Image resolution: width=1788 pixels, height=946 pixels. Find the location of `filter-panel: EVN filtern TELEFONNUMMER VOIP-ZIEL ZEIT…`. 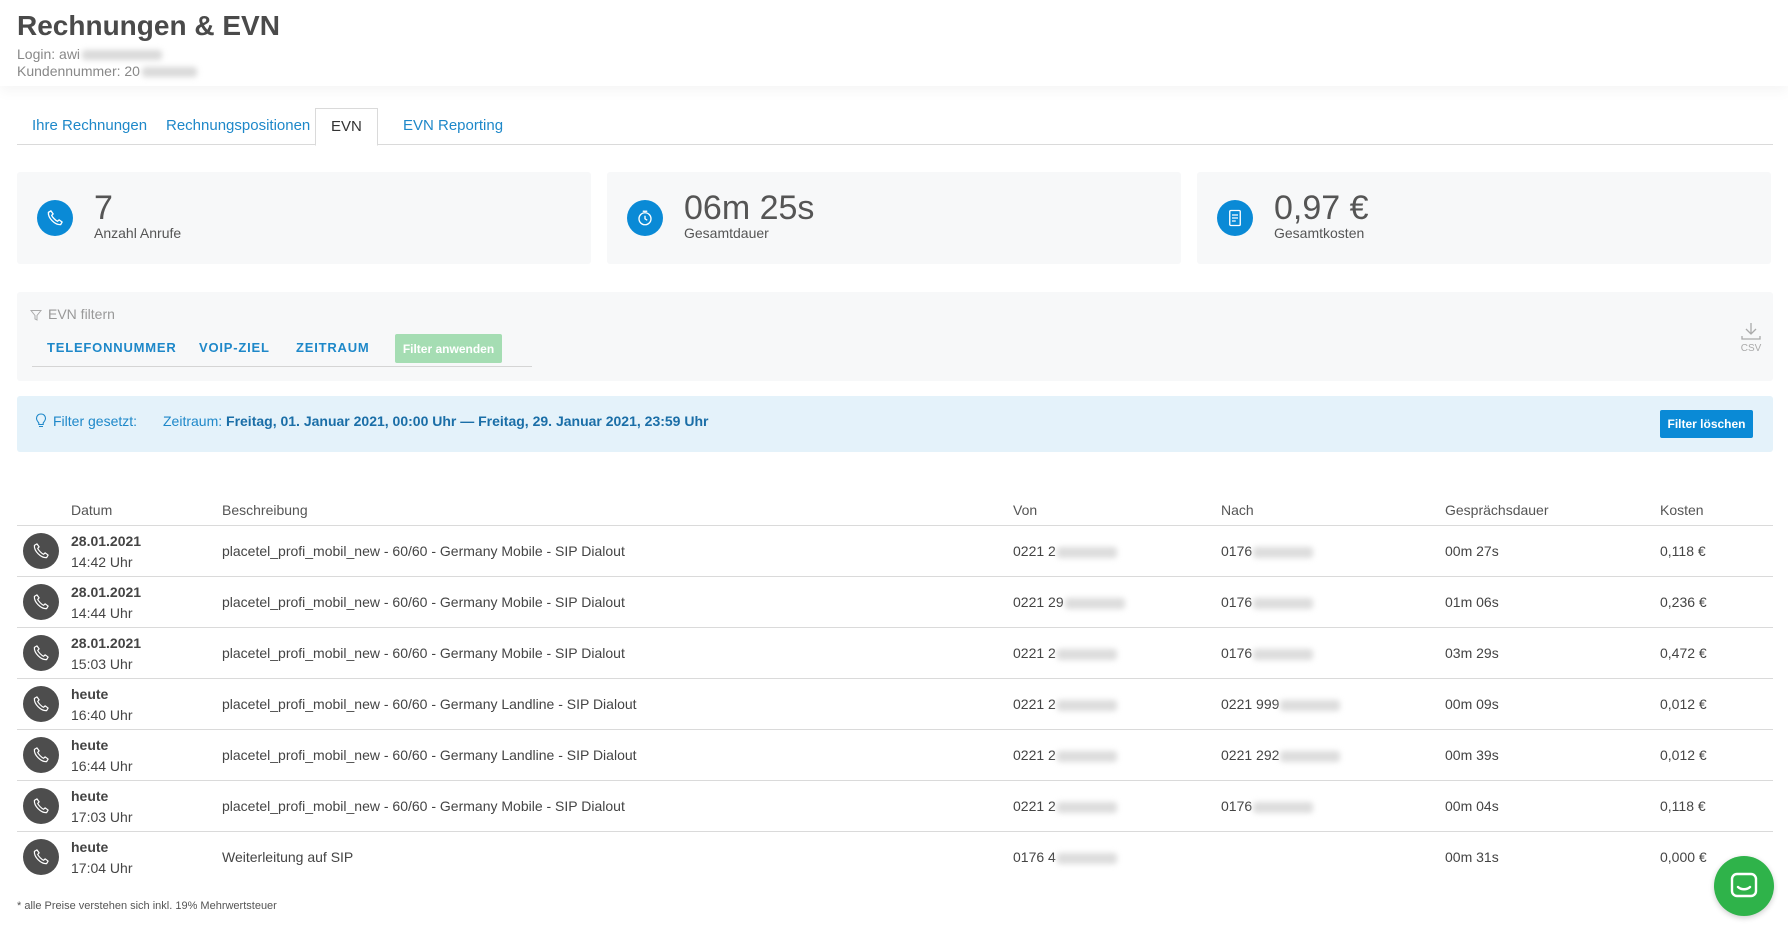

filter-panel: EVN filtern TELEFONNUMMER VOIP-ZIEL ZEIT… is located at coordinates (895, 336).